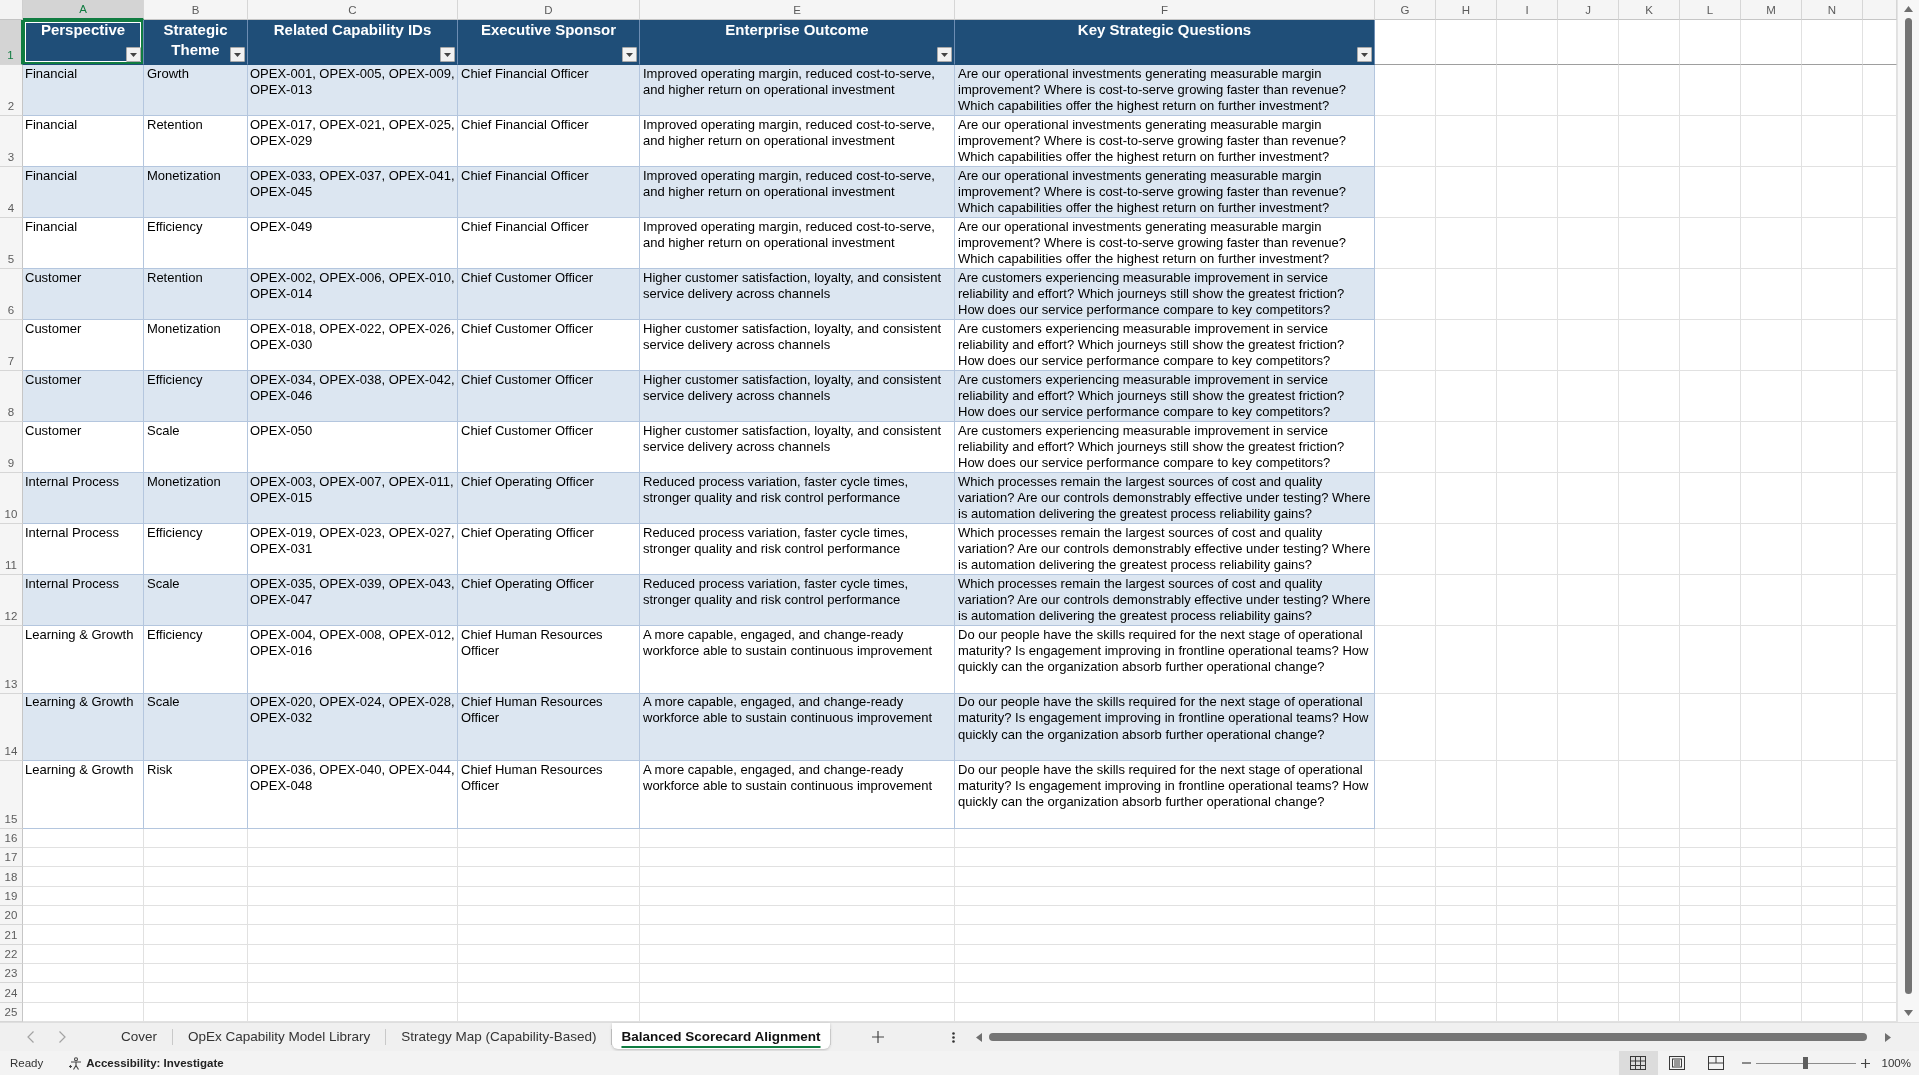 This screenshot has height=1075, width=1919. I want to click on table-cell: OPEX-003, OPEX-007, OPEX-011, OPEX-015, so click(353, 498).